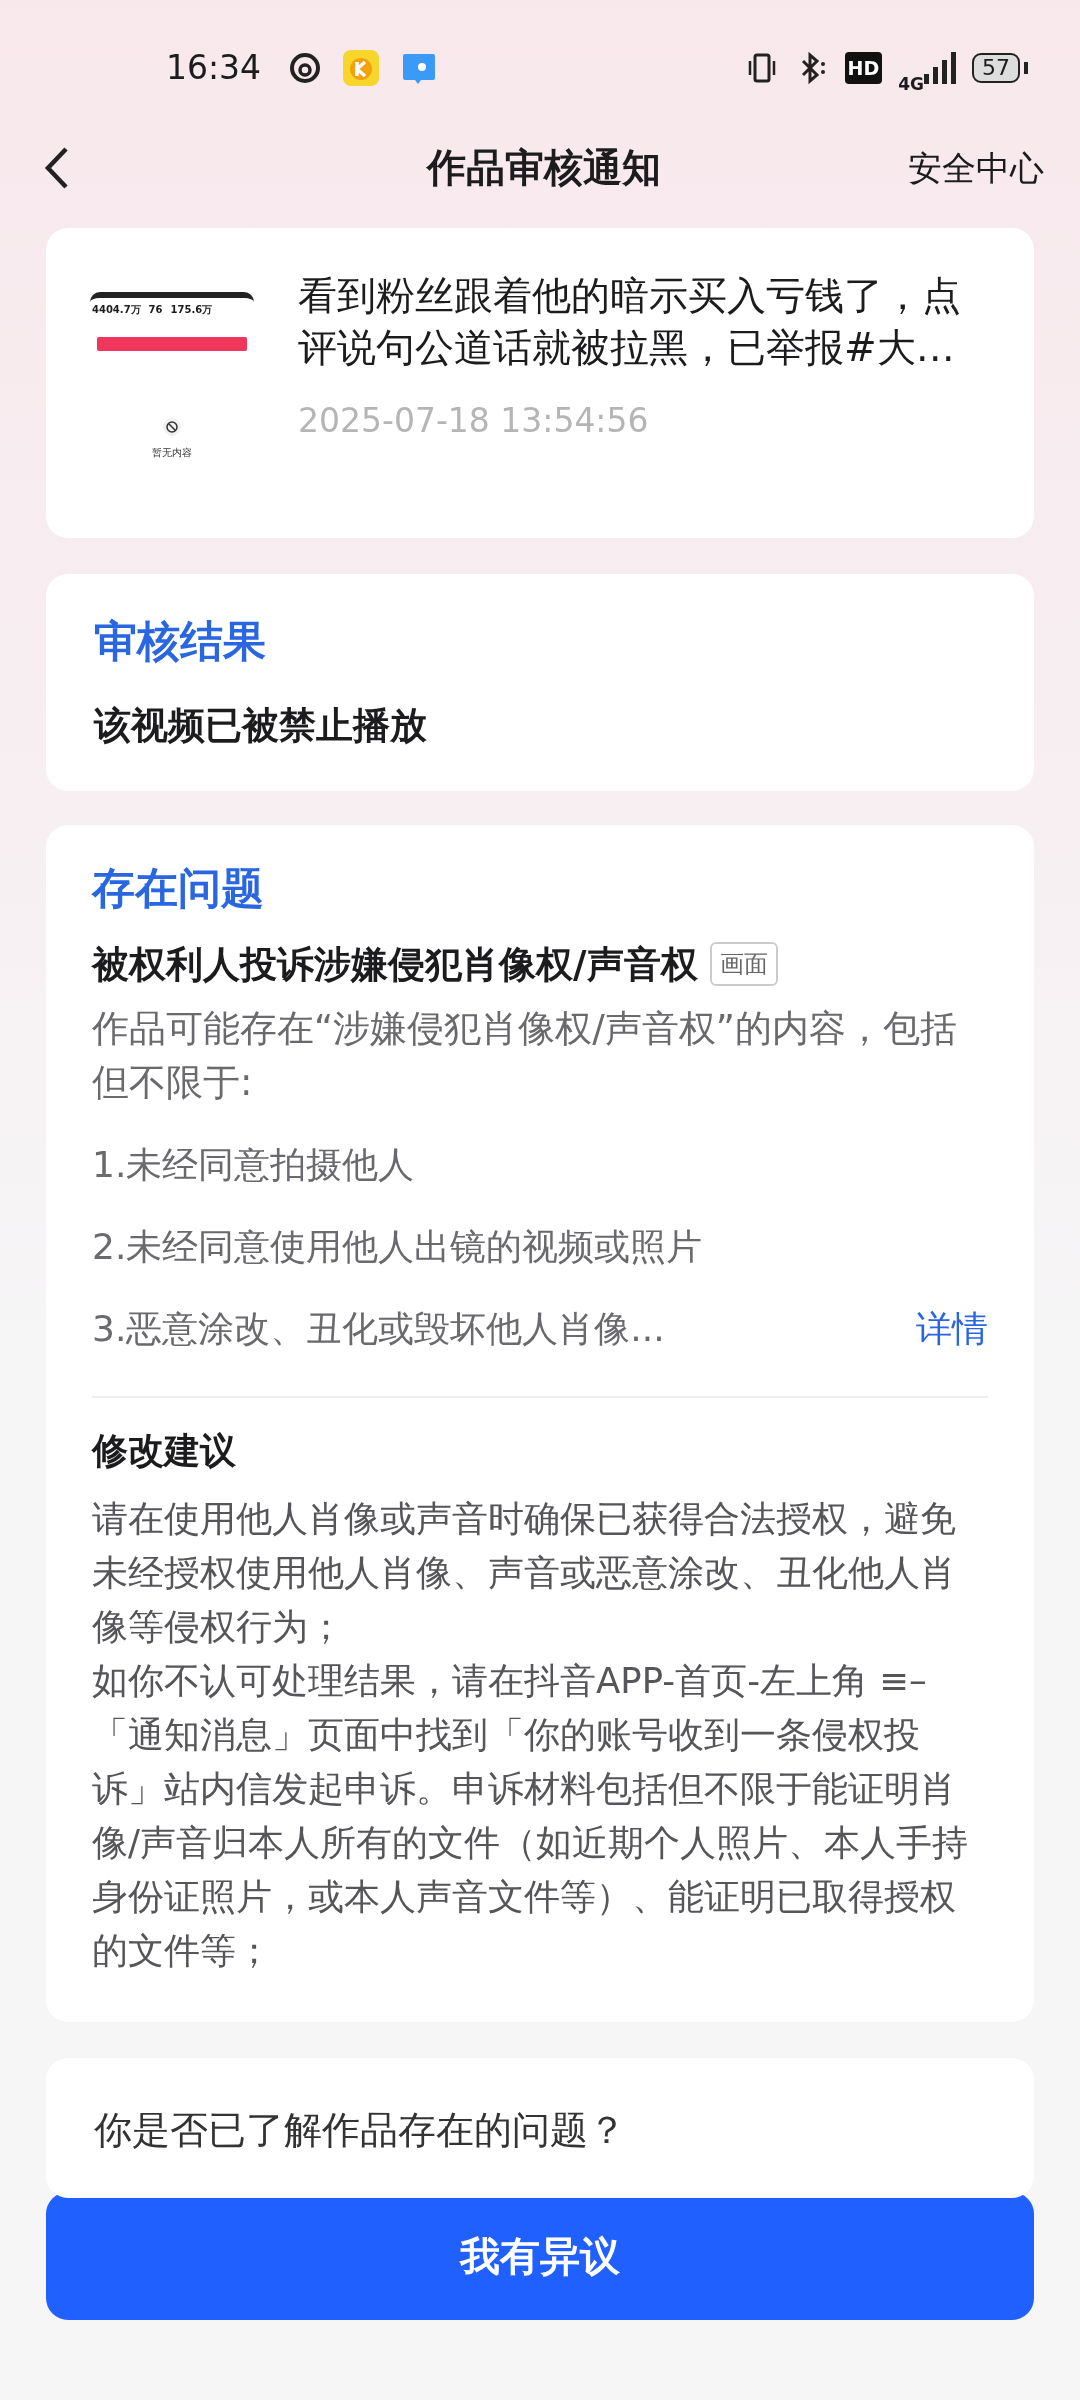 The height and width of the screenshot is (2400, 1080). Describe the element at coordinates (191, 310) in the screenshot. I see `stat-number: 175.6万` at that location.